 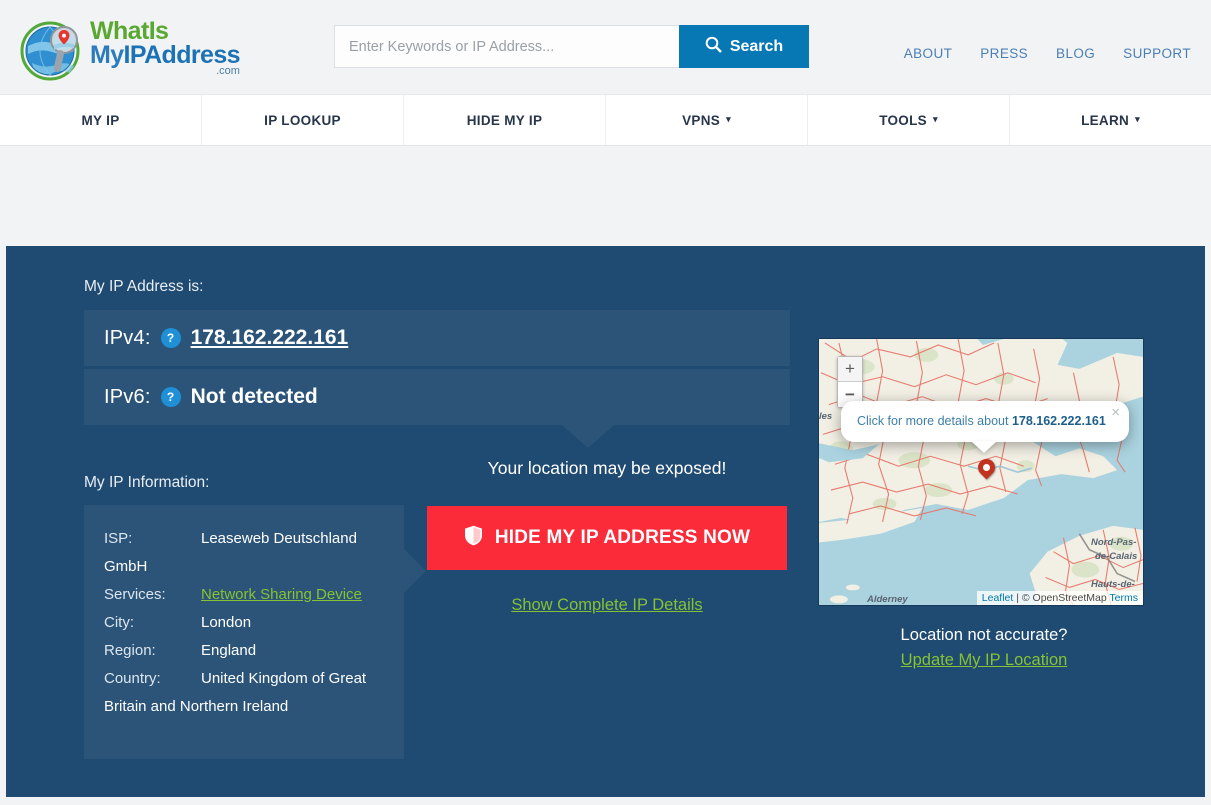 What do you see at coordinates (928, 53) in the screenshot?
I see `top-link-about: ABOUT` at bounding box center [928, 53].